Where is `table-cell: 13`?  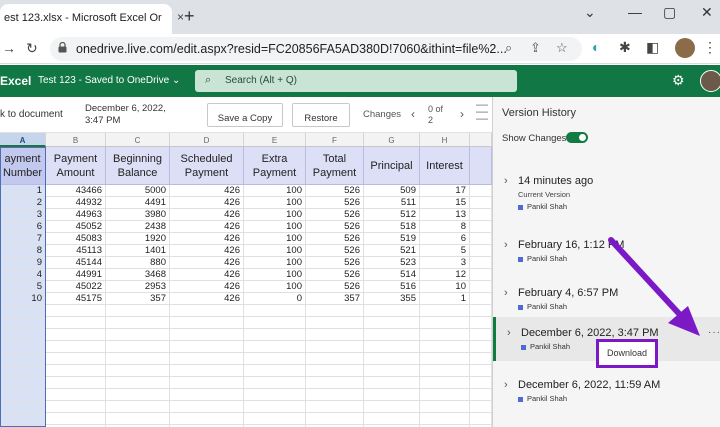
table-cell: 13 is located at coordinates (445, 215).